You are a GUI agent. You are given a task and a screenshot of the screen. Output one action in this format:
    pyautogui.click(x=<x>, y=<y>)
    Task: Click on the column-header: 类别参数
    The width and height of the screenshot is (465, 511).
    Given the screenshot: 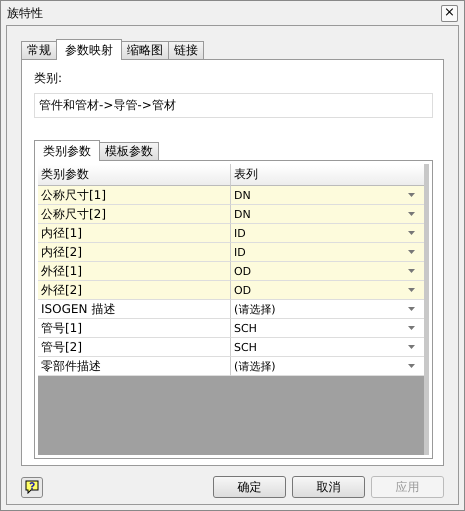 What is the action you would take?
    pyautogui.click(x=134, y=175)
    